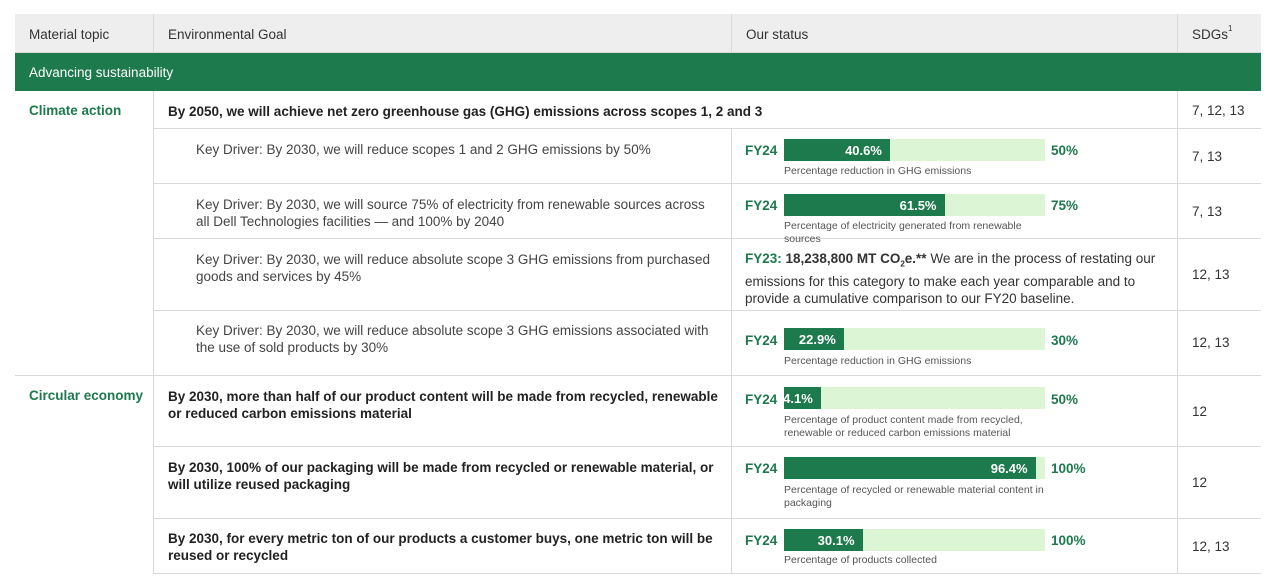  I want to click on progress-bar: 96.4%, so click(914, 468).